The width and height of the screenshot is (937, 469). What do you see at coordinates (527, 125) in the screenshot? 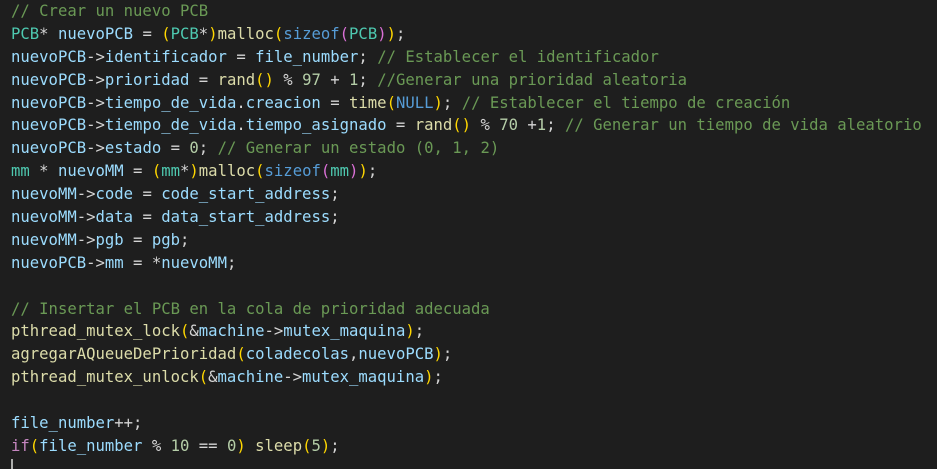
I see `code-token-default: +` at bounding box center [527, 125].